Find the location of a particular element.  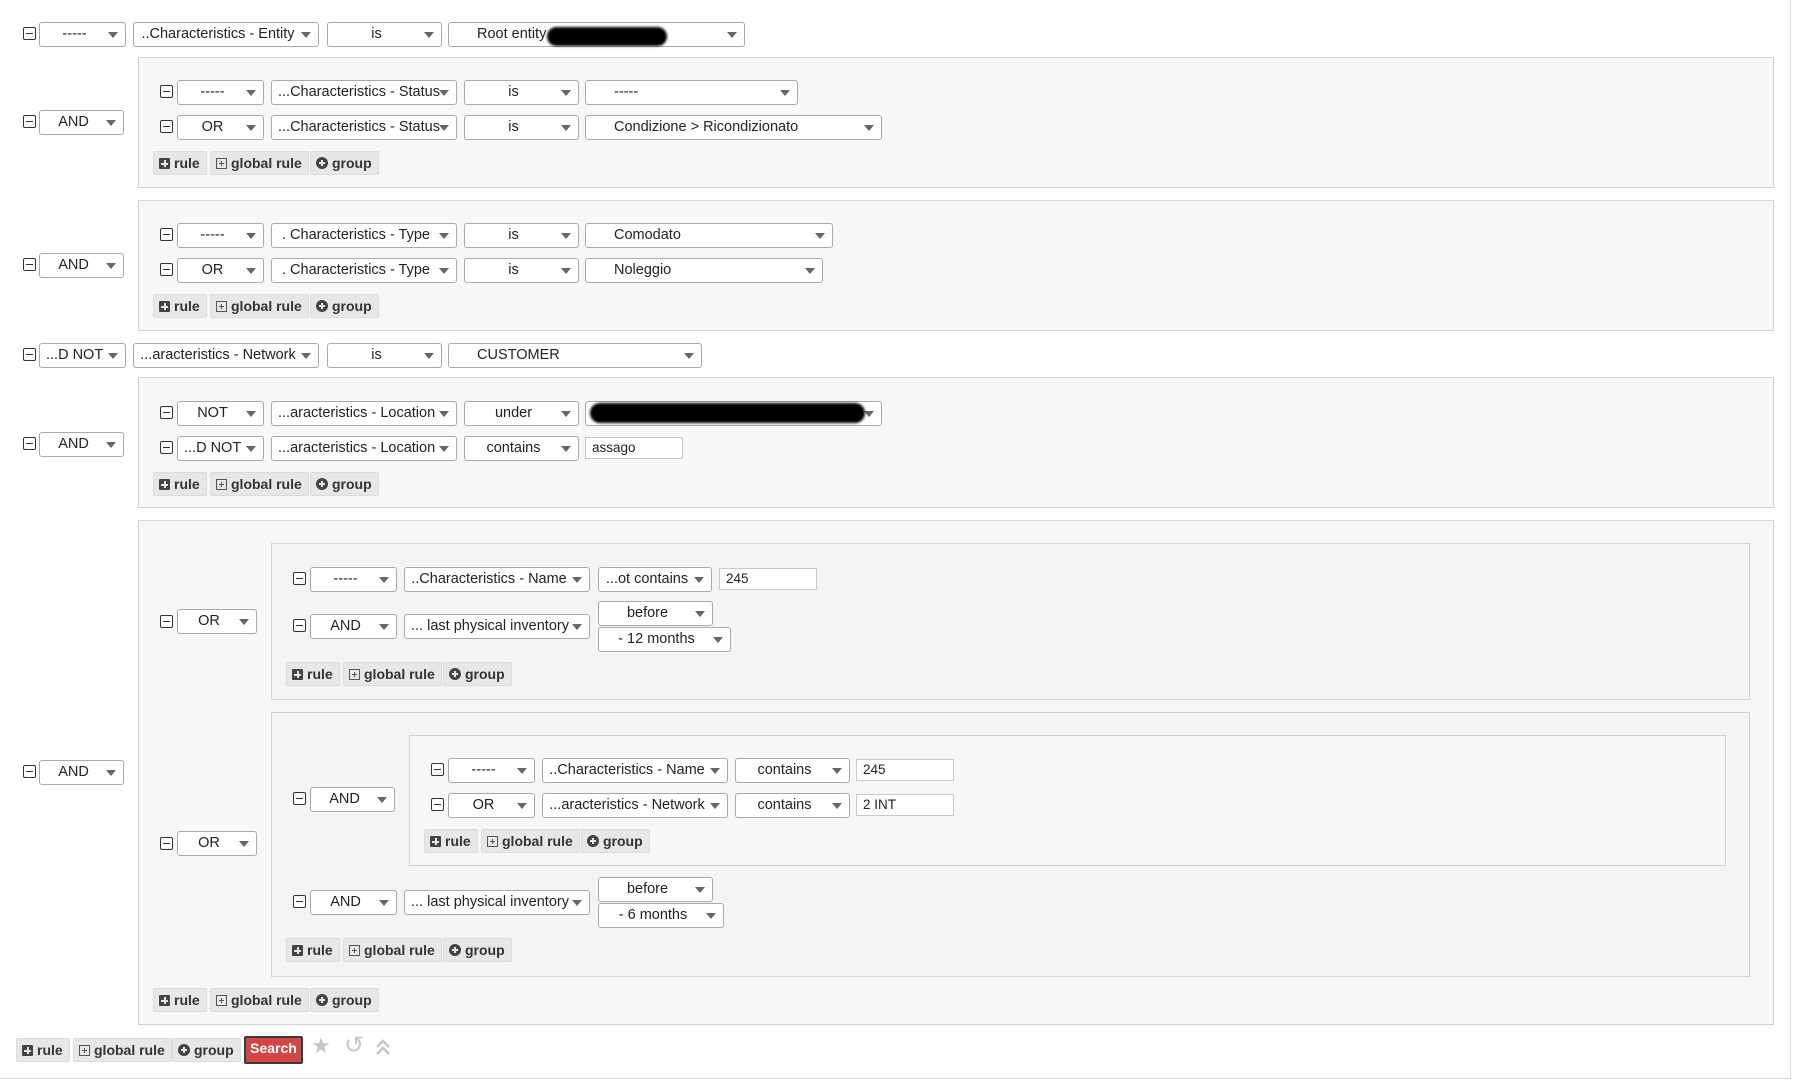

inventory-rule1-period: - 12 months is located at coordinates (664, 639).